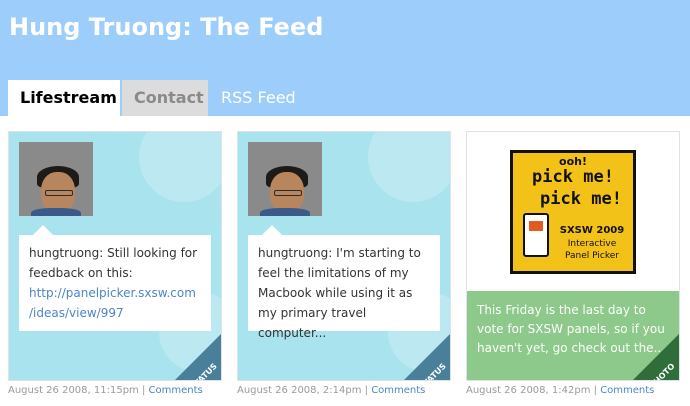 This screenshot has height=406, width=690. Describe the element at coordinates (166, 27) in the screenshot. I see `site-title: Hung Truong: The Feed` at that location.